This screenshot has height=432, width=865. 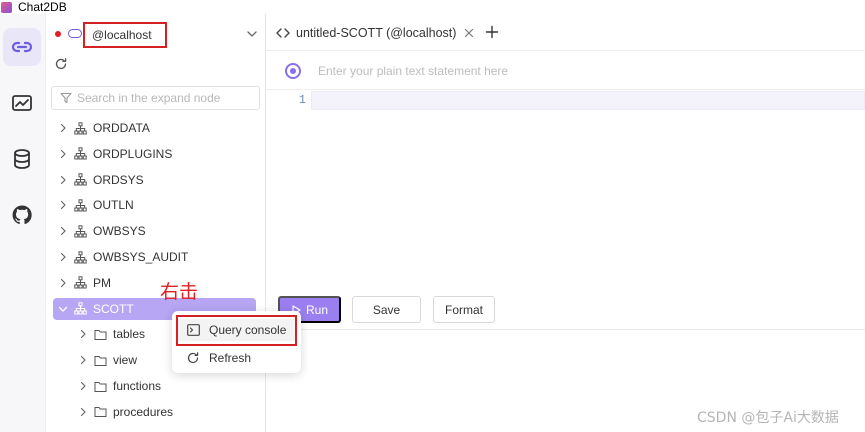 I want to click on watermark: CSDN @包子Ai大数据, so click(x=768, y=418).